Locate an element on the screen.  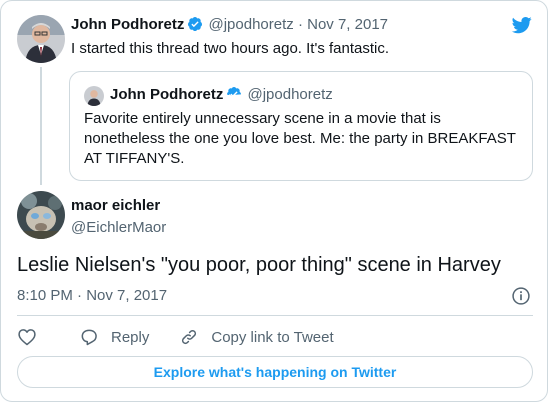
info-icon is located at coordinates (521, 296).